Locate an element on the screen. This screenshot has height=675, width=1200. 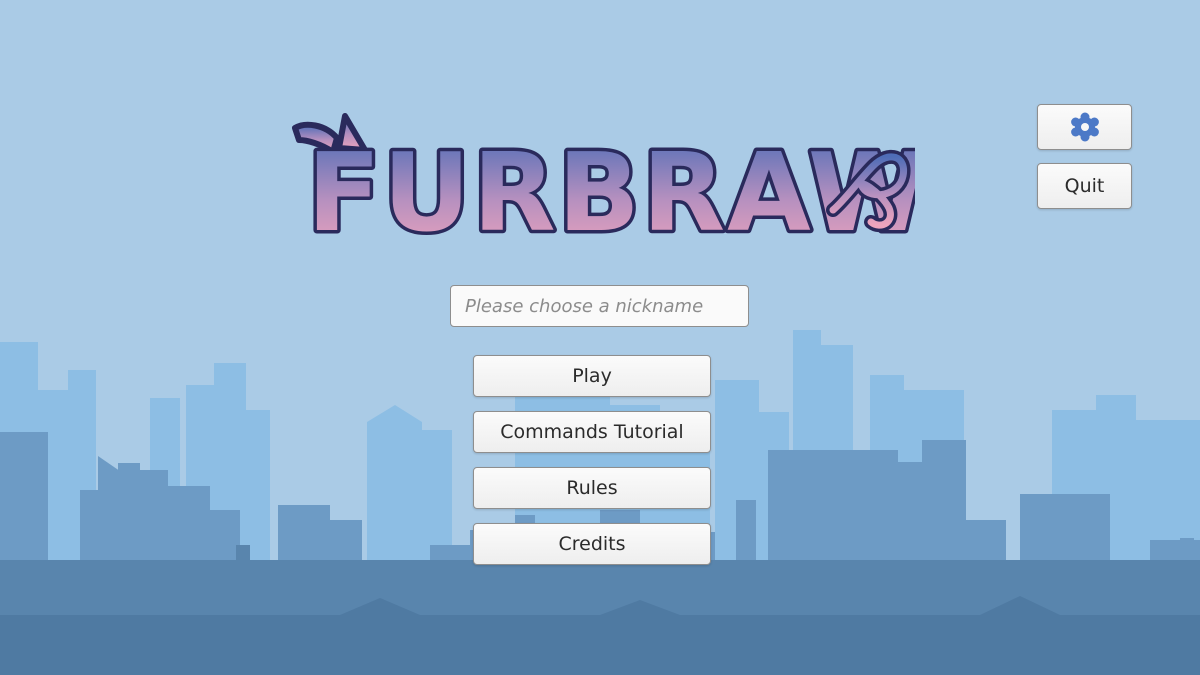
logo-graphic: FURBRAW is located at coordinates (603, 178).